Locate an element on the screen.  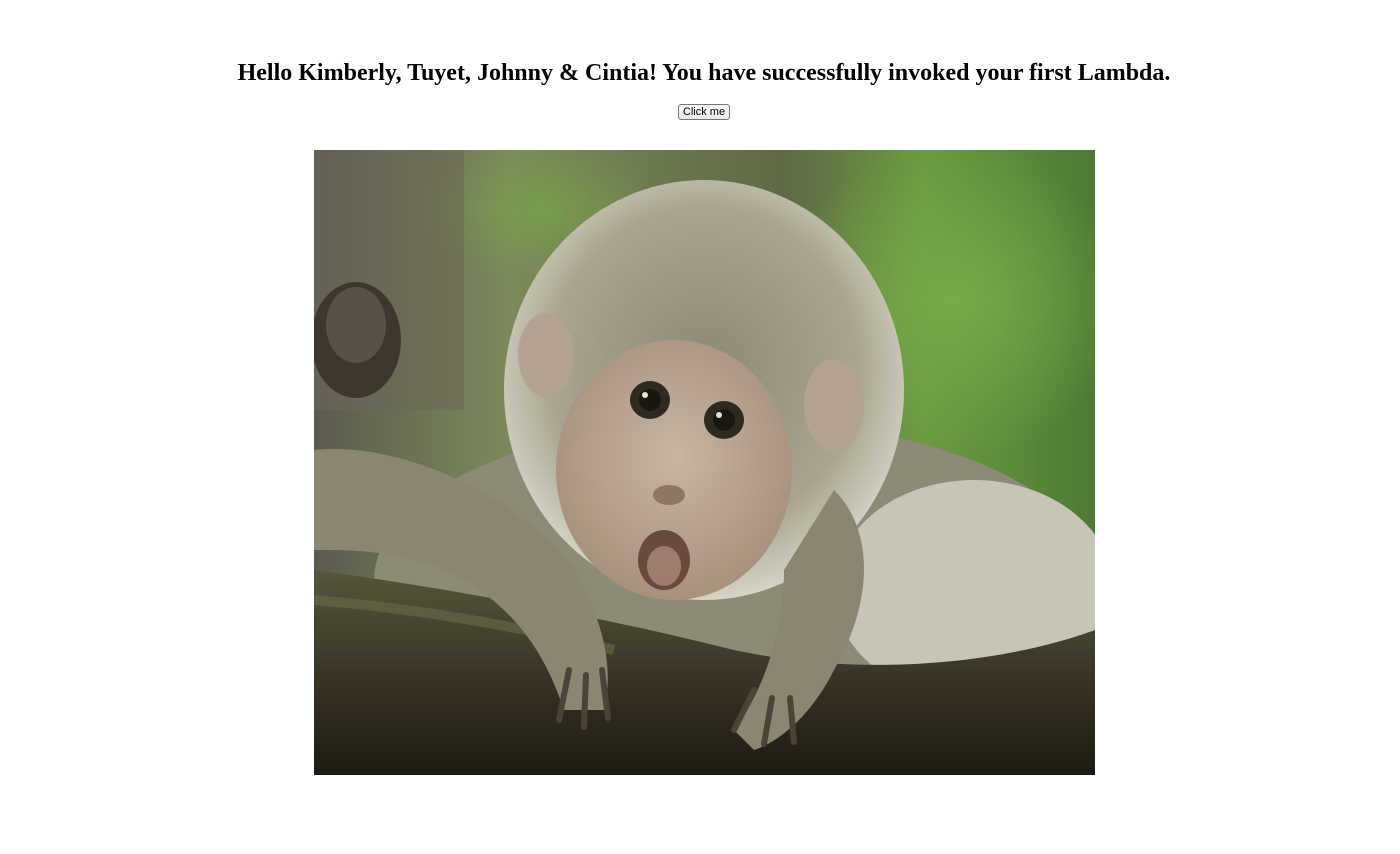
click-me-button: Click me is located at coordinates (704, 112).